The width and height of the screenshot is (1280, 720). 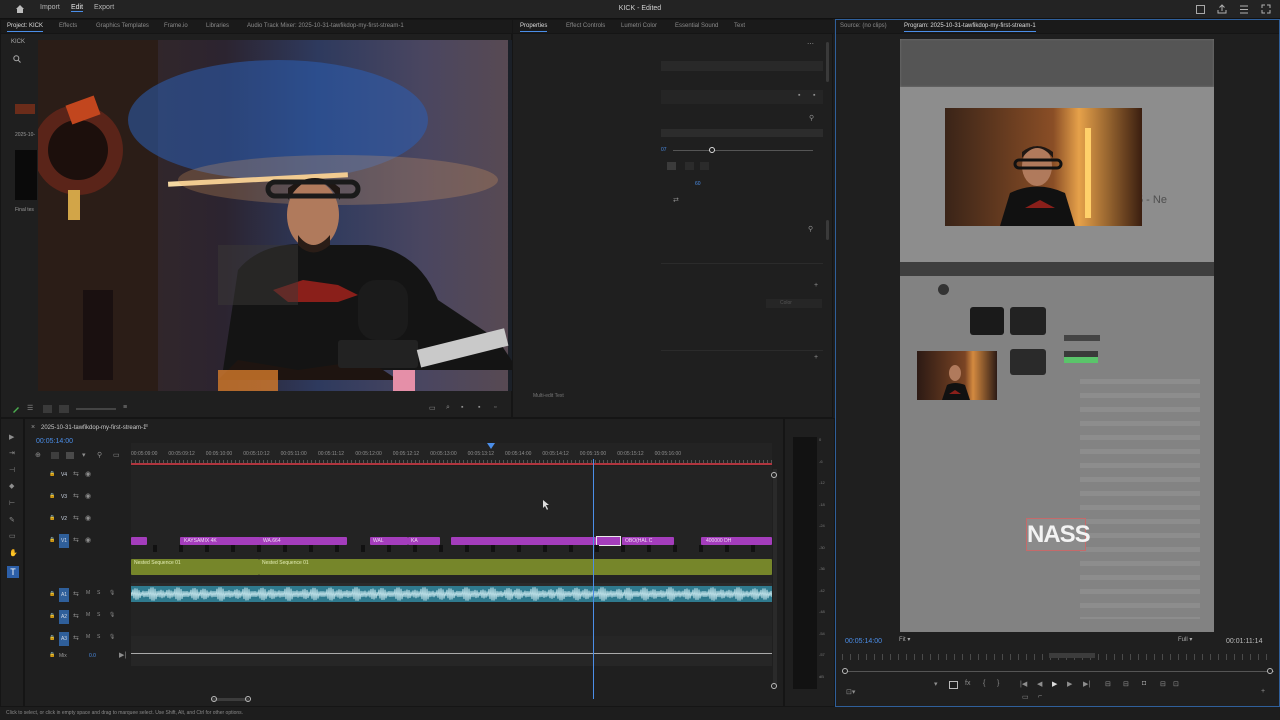 What do you see at coordinates (16, 410) in the screenshot?
I see `pen-tool-icon` at bounding box center [16, 410].